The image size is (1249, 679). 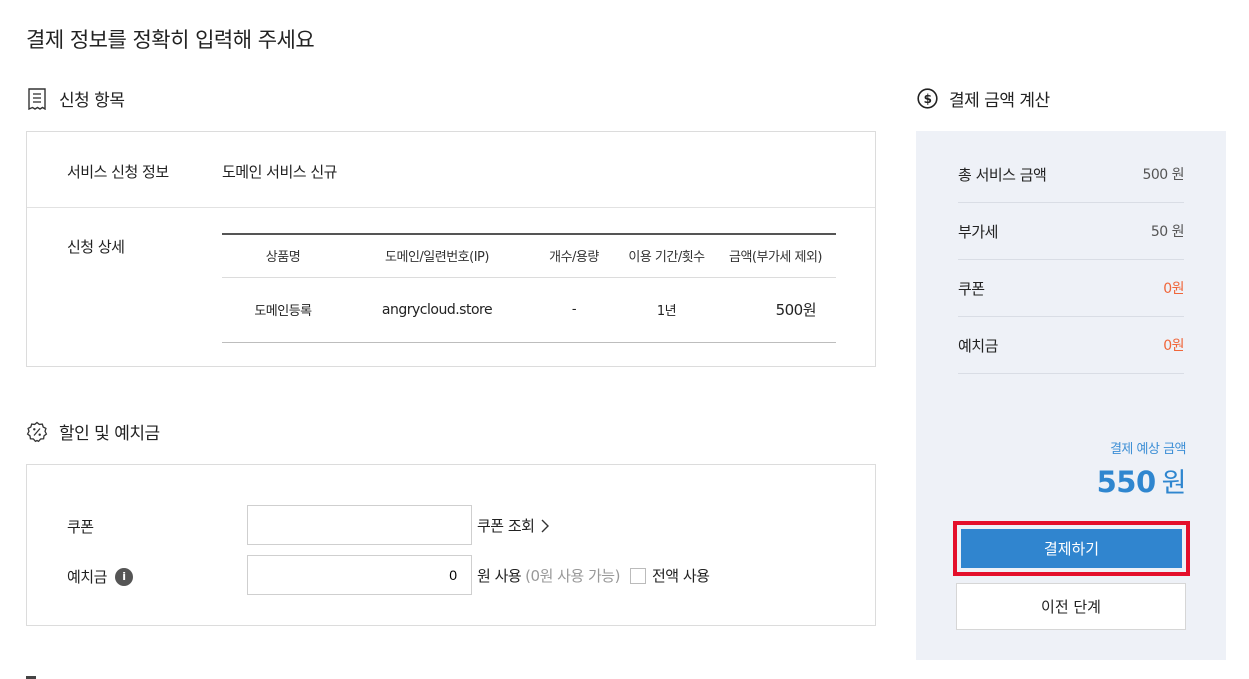 I want to click on summary-section-title: $ 결제 금액 계산, so click(x=983, y=98).